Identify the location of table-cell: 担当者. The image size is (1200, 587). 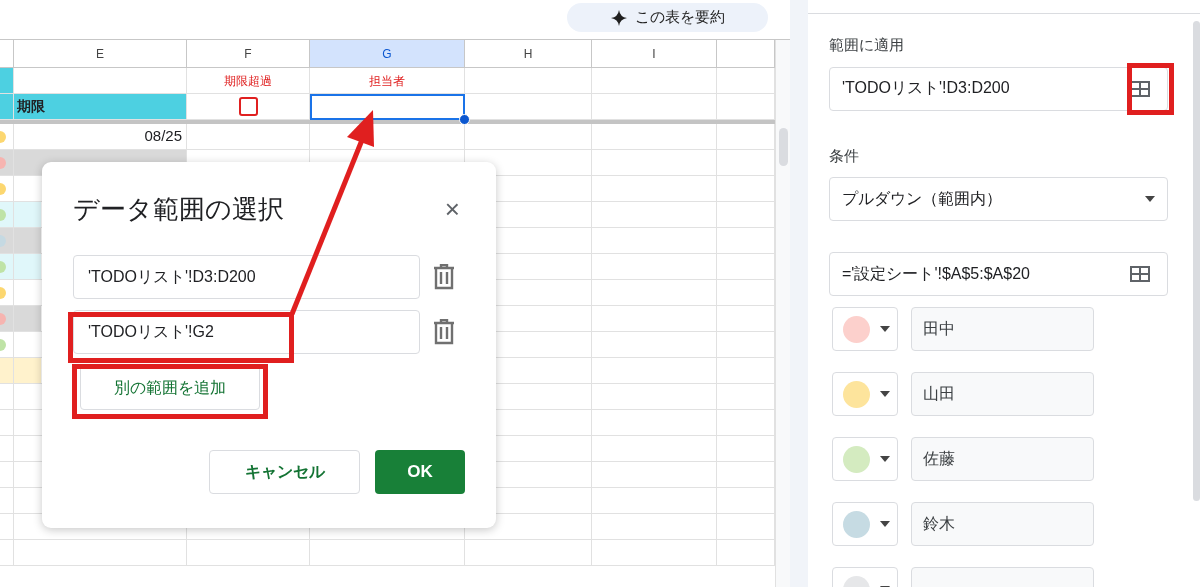
(387, 81).